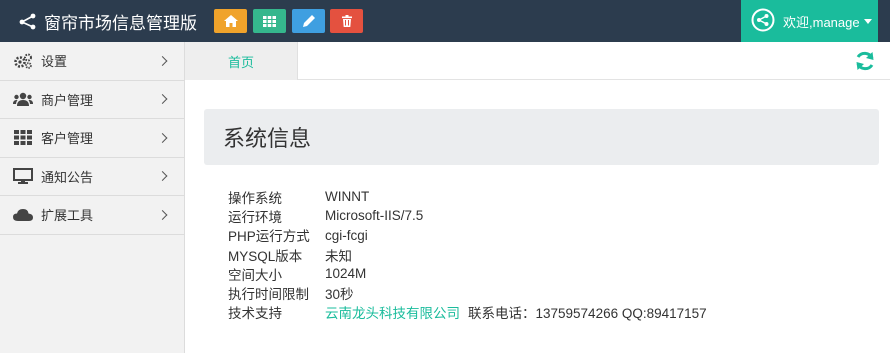 This screenshot has width=890, height=353. I want to click on brand: 窗帘市场信息管理版, so click(107, 21).